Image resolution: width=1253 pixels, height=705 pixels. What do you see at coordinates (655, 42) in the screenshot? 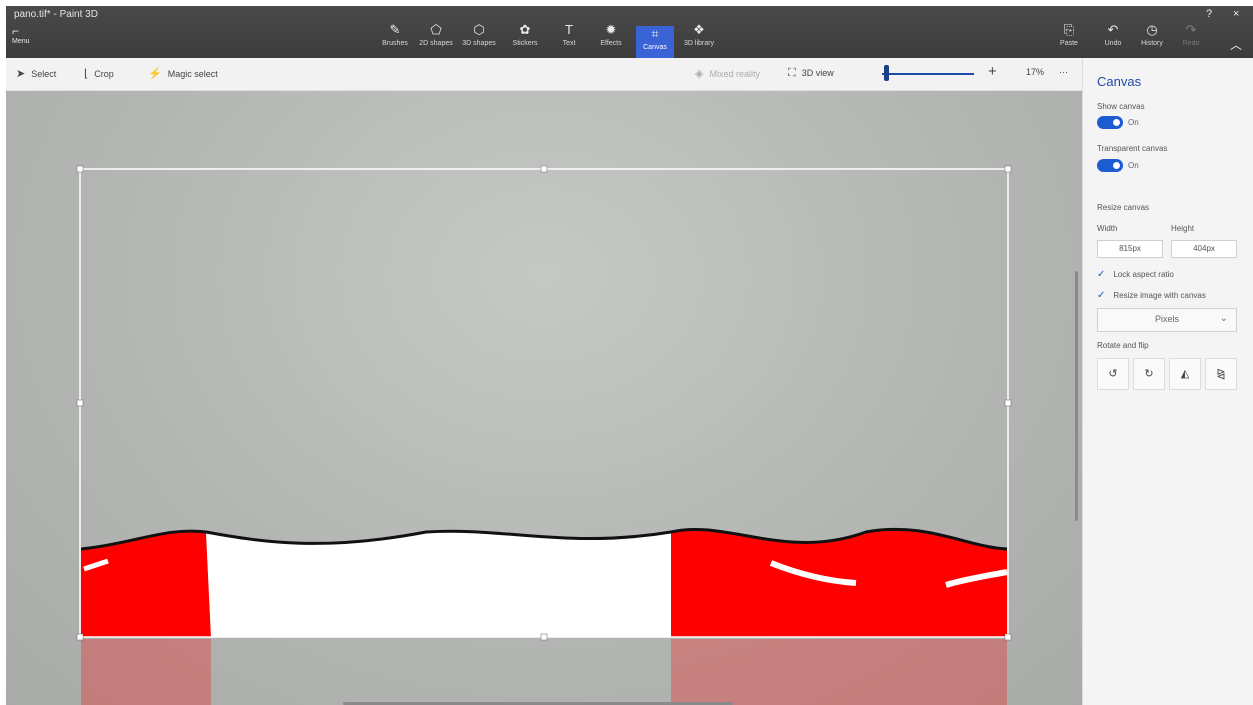
I see `tool-canvas: ⌗ Canvas` at bounding box center [655, 42].